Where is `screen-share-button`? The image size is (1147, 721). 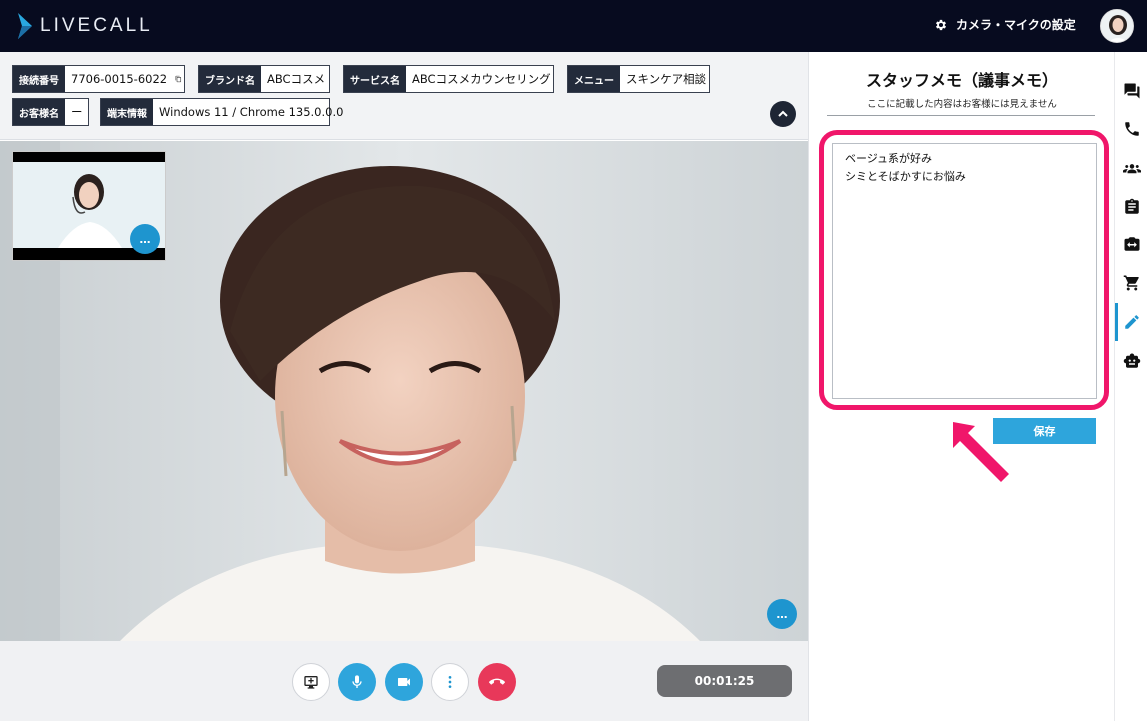 screen-share-button is located at coordinates (311, 682).